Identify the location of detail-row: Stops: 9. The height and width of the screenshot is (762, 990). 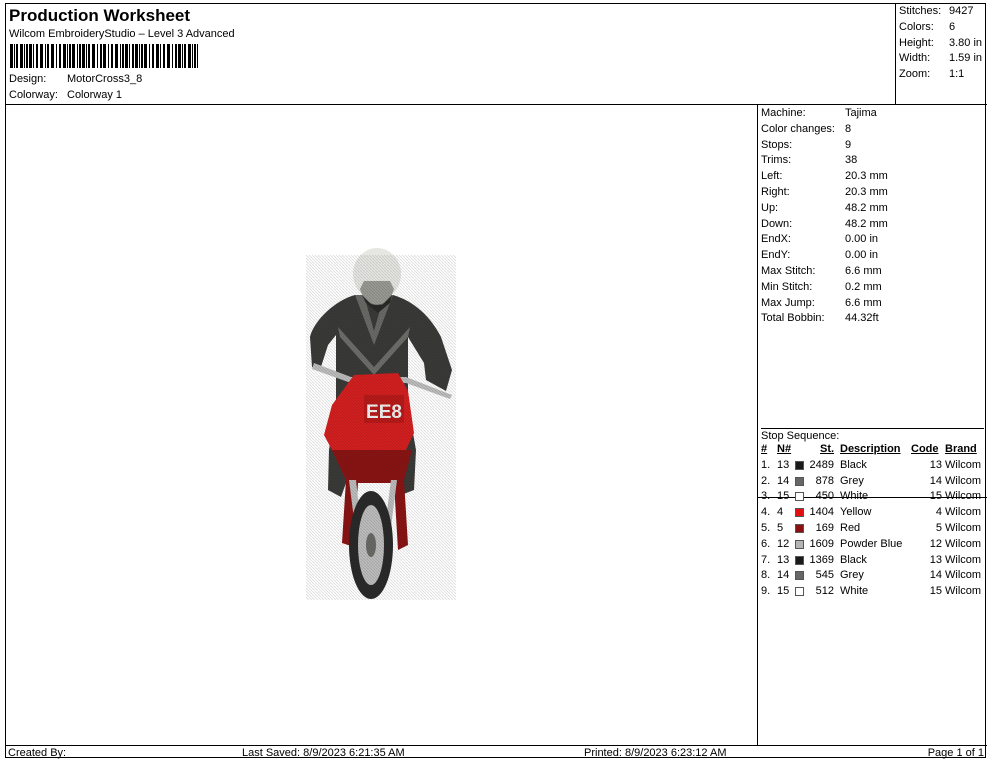
(806, 145).